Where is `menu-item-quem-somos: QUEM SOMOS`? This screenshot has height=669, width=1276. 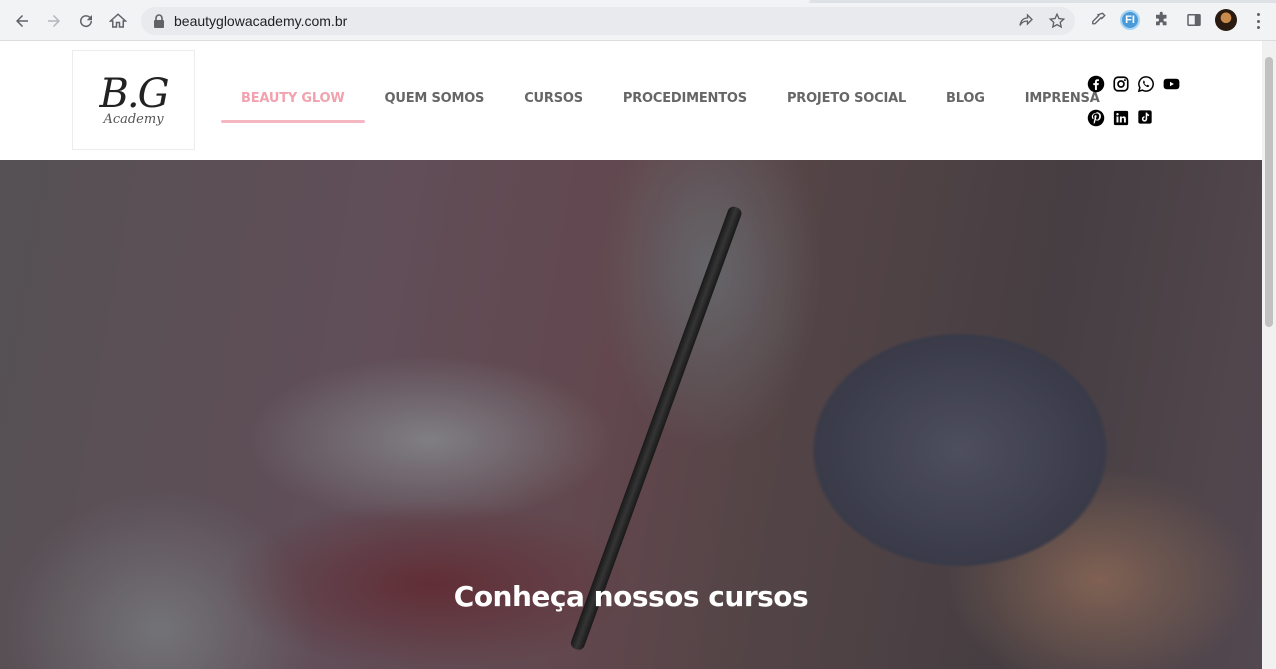 menu-item-quem-somos: QUEM SOMOS is located at coordinates (435, 106).